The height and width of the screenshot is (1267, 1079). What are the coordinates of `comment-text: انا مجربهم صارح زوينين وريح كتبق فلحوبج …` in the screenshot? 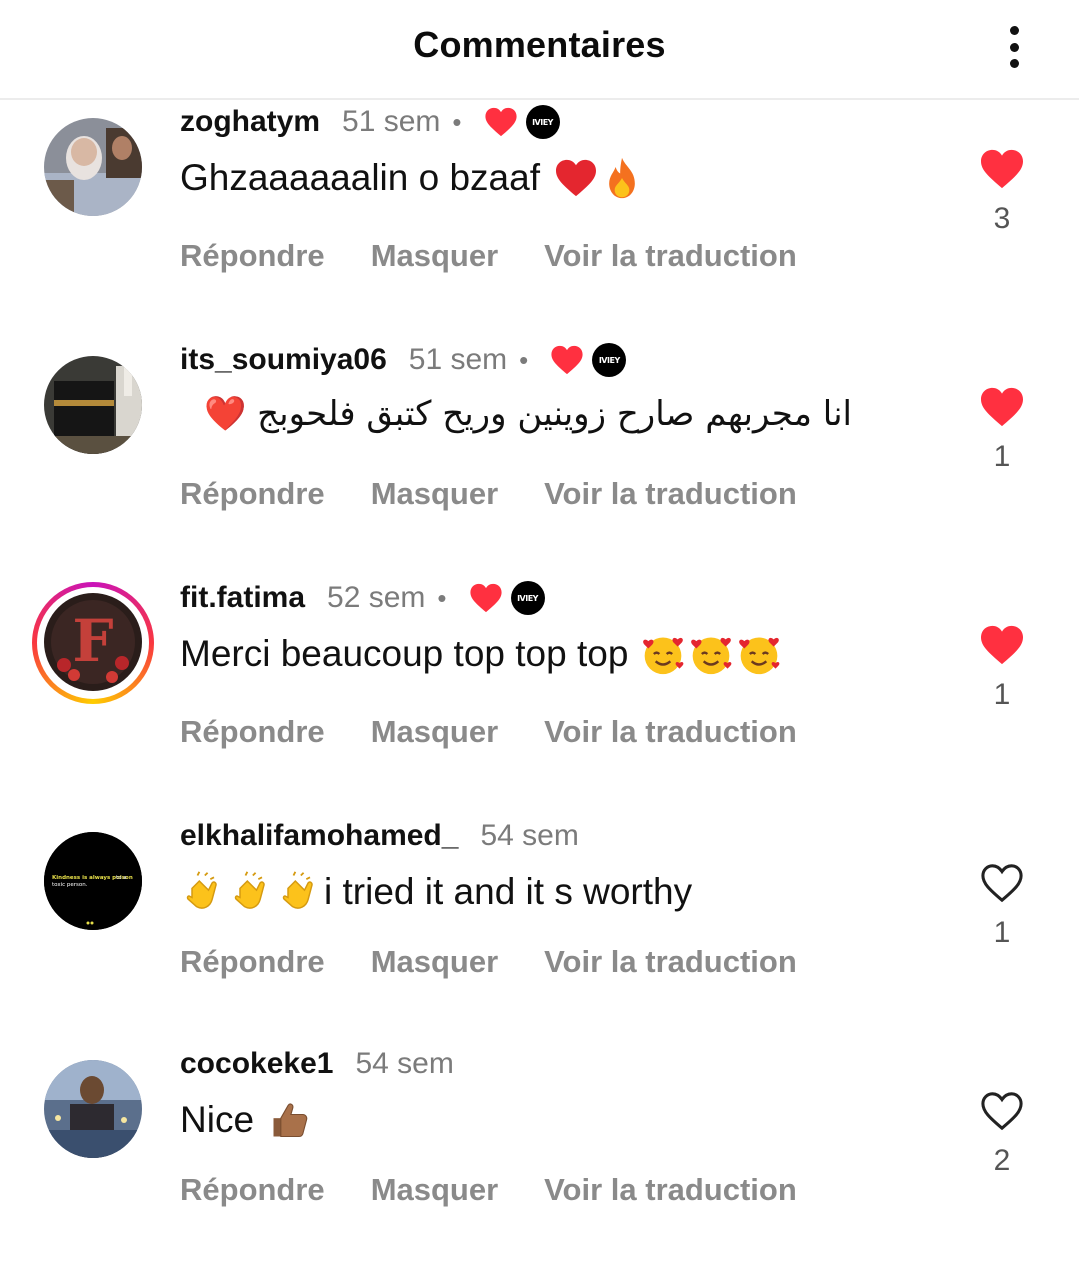 It's located at (516, 414).